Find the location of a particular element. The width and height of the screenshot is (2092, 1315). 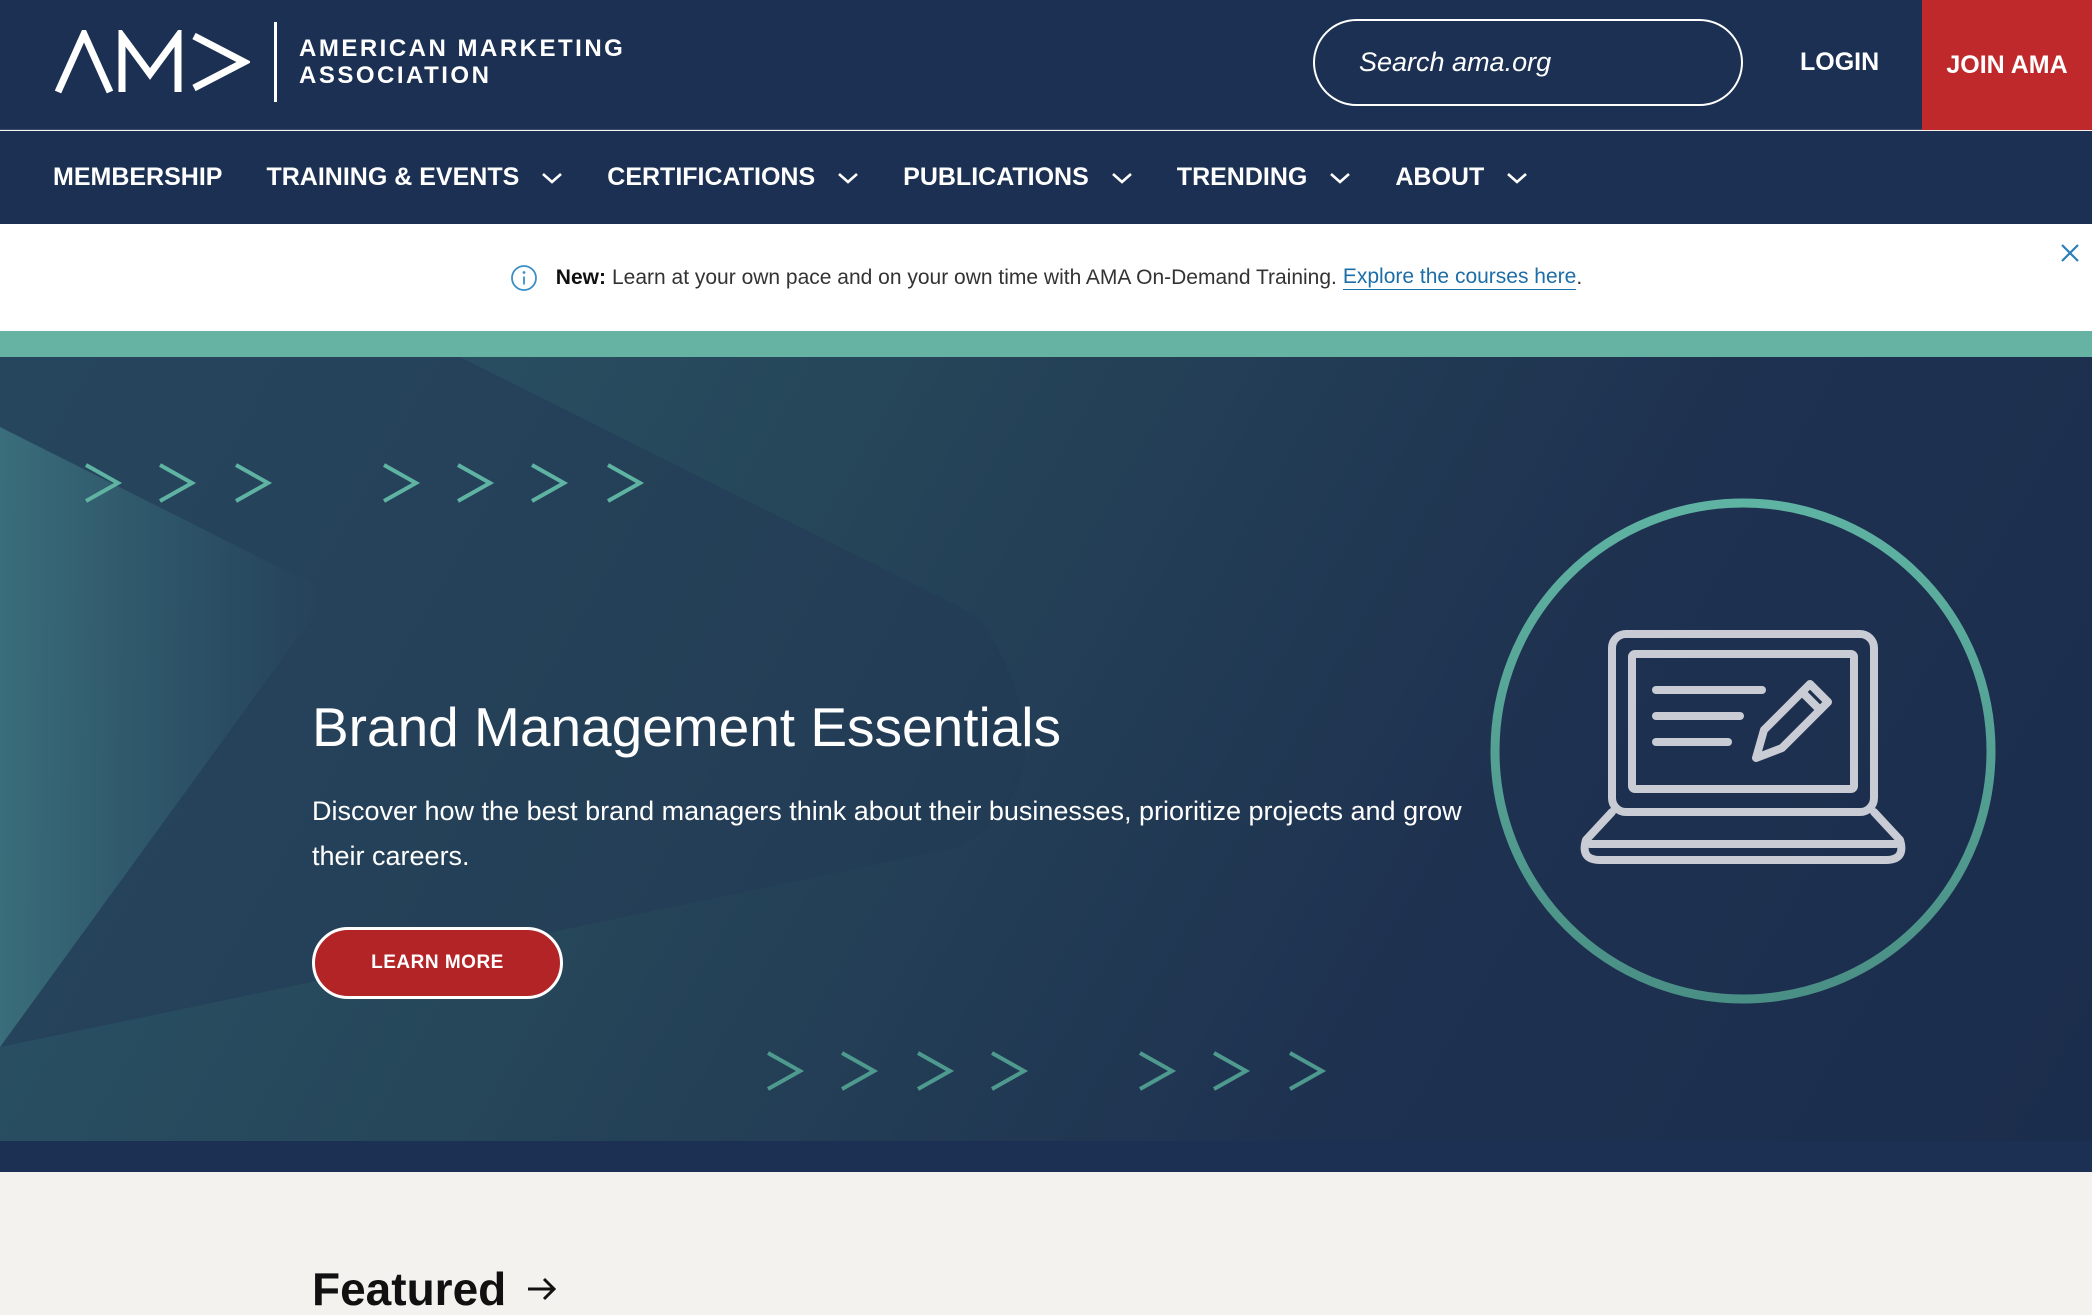

alert-prefix: New: is located at coordinates (580, 277).